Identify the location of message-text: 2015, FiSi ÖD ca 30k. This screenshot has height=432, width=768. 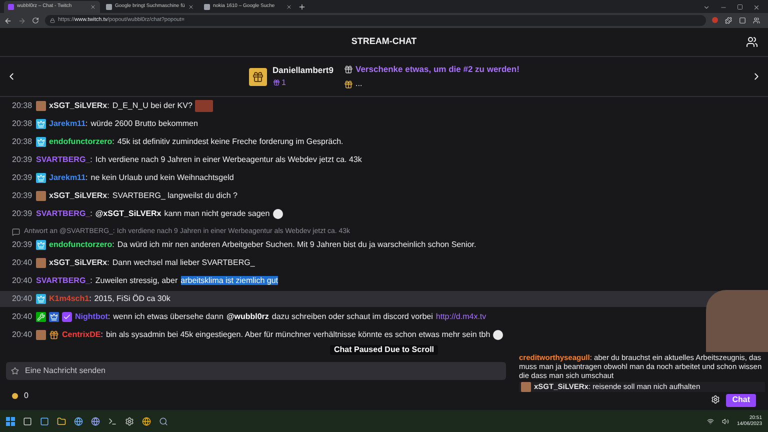
(132, 299).